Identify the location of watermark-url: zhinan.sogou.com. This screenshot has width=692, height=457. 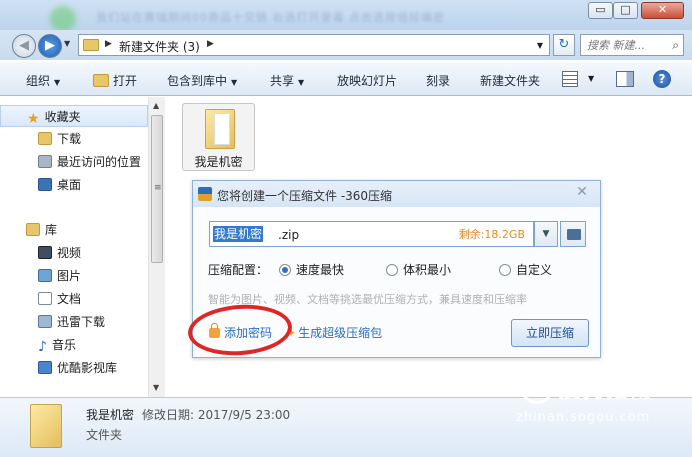
(583, 417).